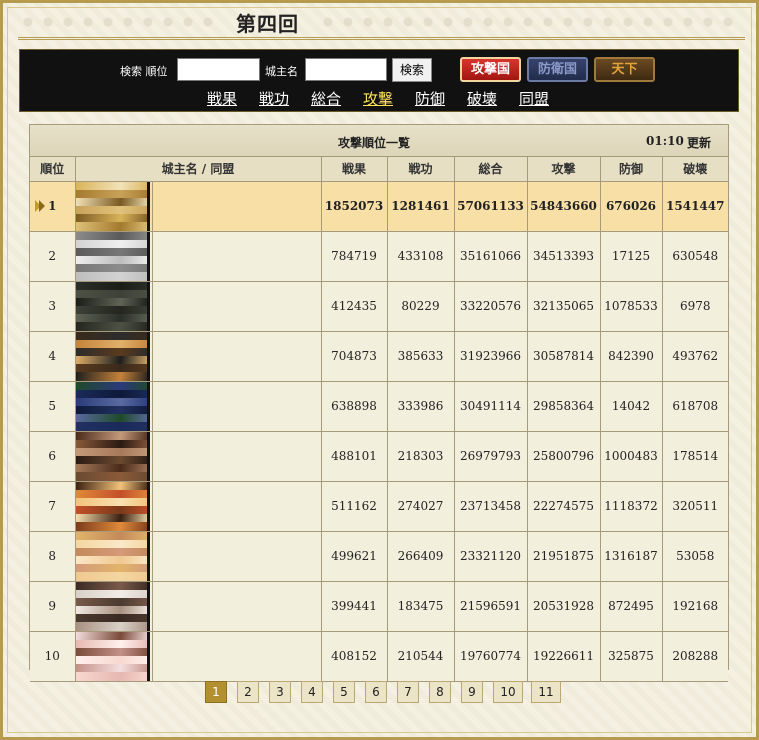  I want to click on col-sougou-header: 総合, so click(491, 169).